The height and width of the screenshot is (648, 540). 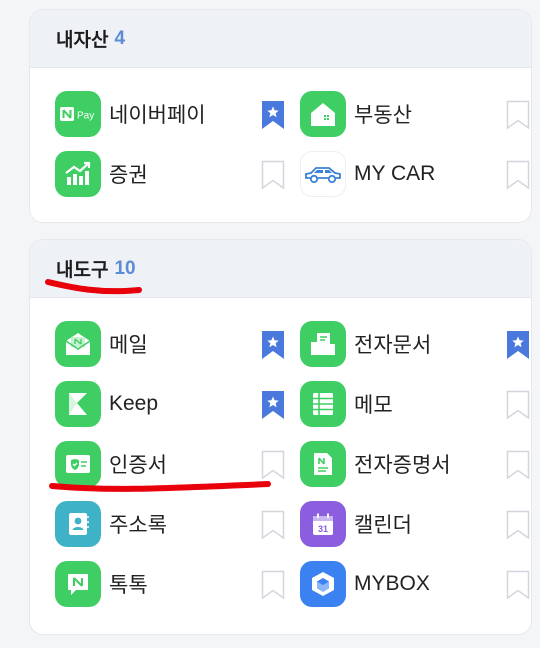 I want to click on tools-count: 10, so click(x=125, y=268).